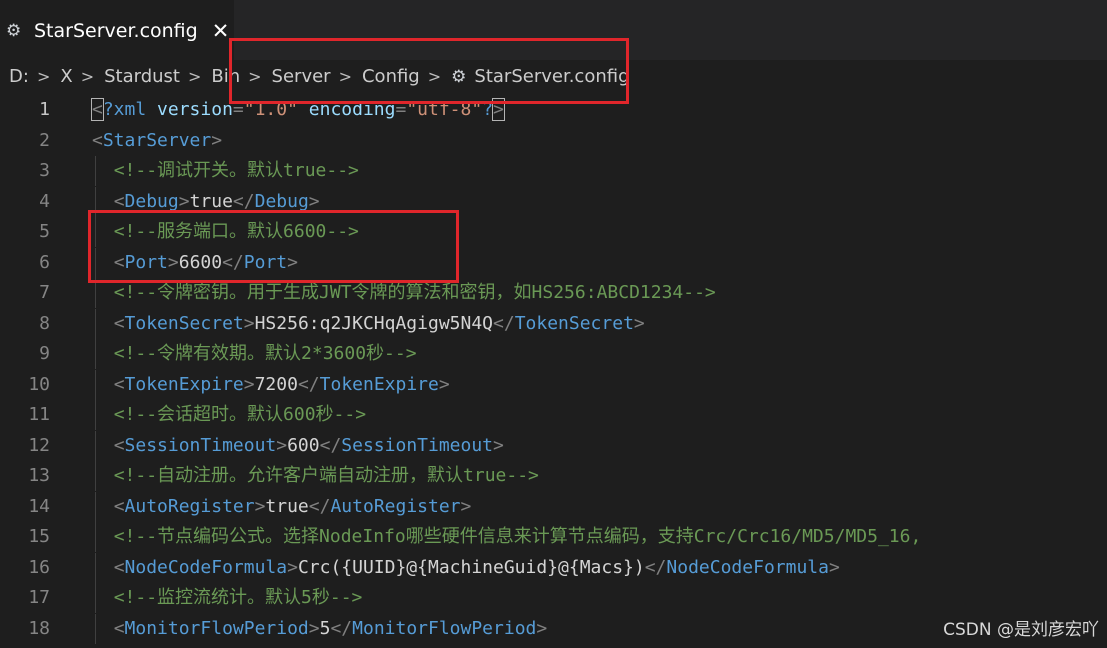 This screenshot has height=648, width=1107. I want to click on code-token: "utf-8", so click(444, 109).